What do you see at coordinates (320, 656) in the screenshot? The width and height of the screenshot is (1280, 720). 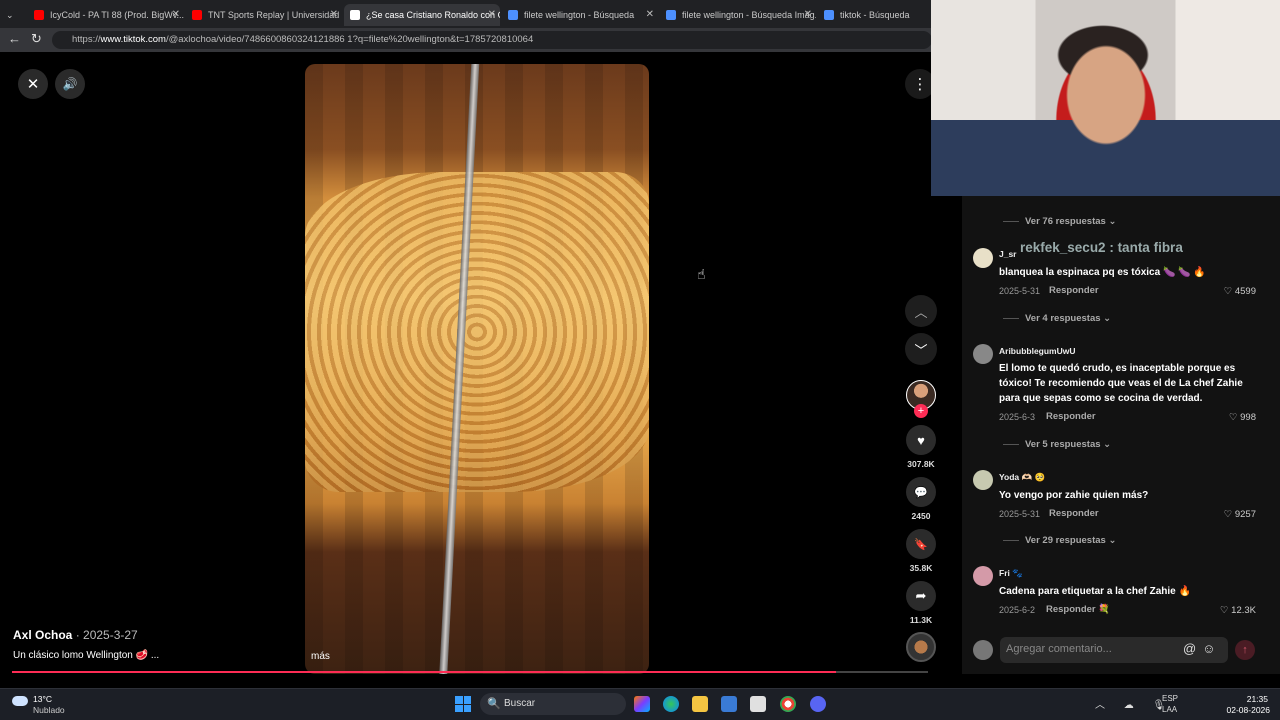 I see `more-caption-link: más` at bounding box center [320, 656].